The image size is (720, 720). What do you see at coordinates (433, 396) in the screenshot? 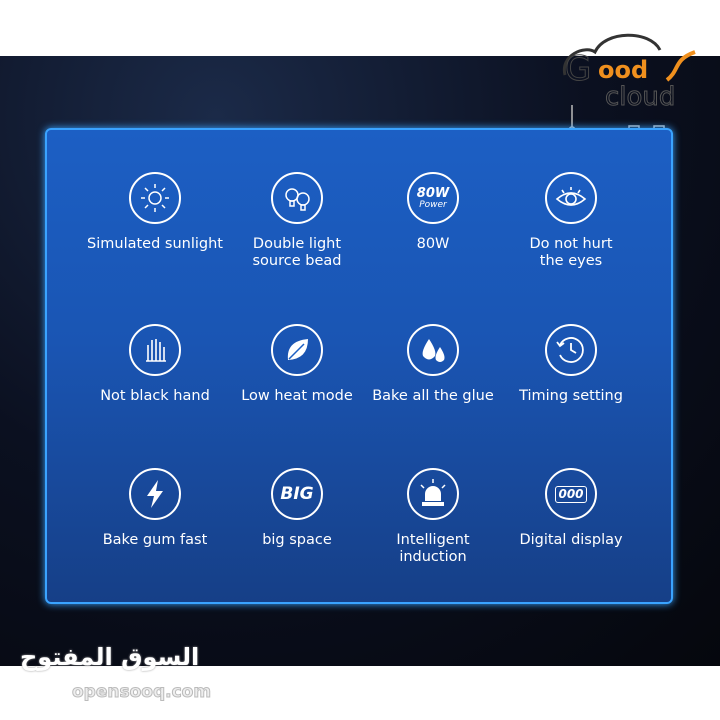
I see `feature-label: Bake all the glue` at bounding box center [433, 396].